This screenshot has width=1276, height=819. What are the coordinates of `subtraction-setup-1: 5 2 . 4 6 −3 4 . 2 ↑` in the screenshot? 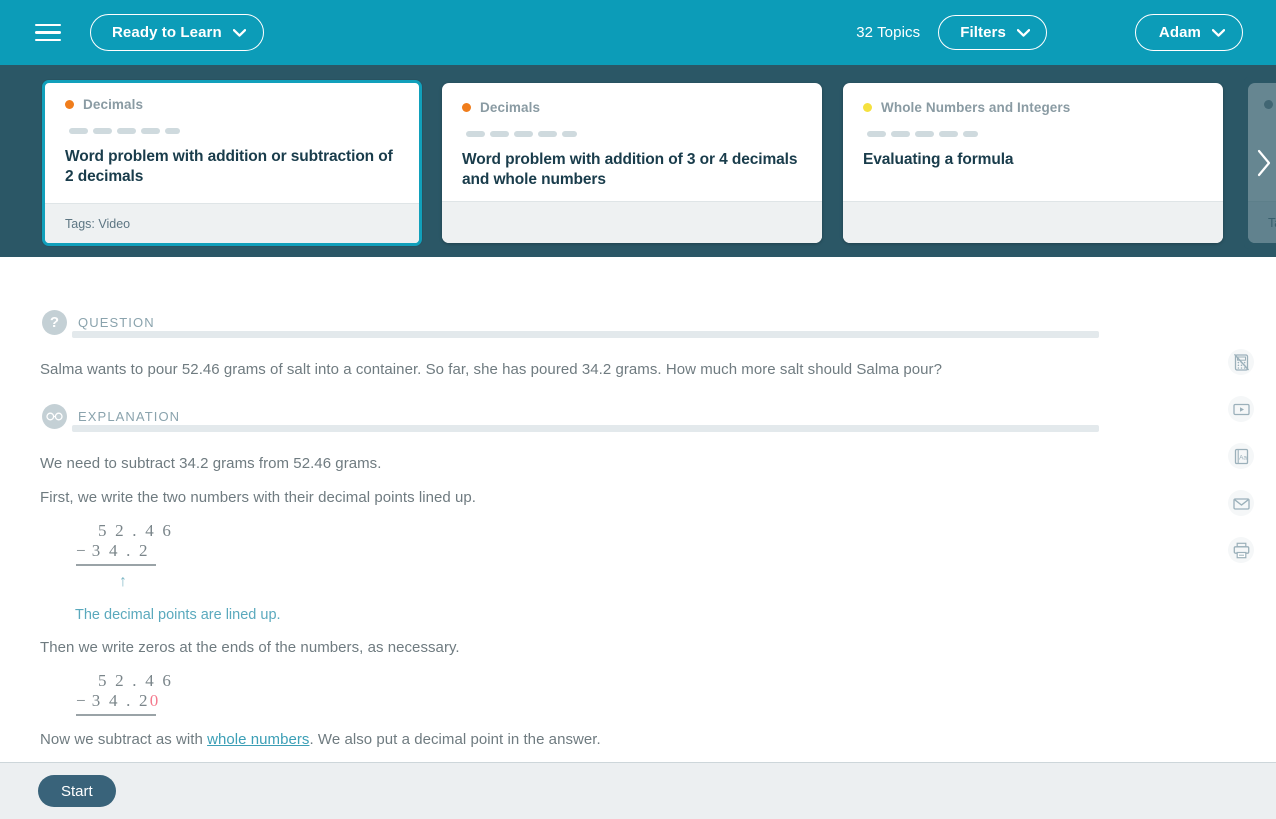 It's located at (124, 555).